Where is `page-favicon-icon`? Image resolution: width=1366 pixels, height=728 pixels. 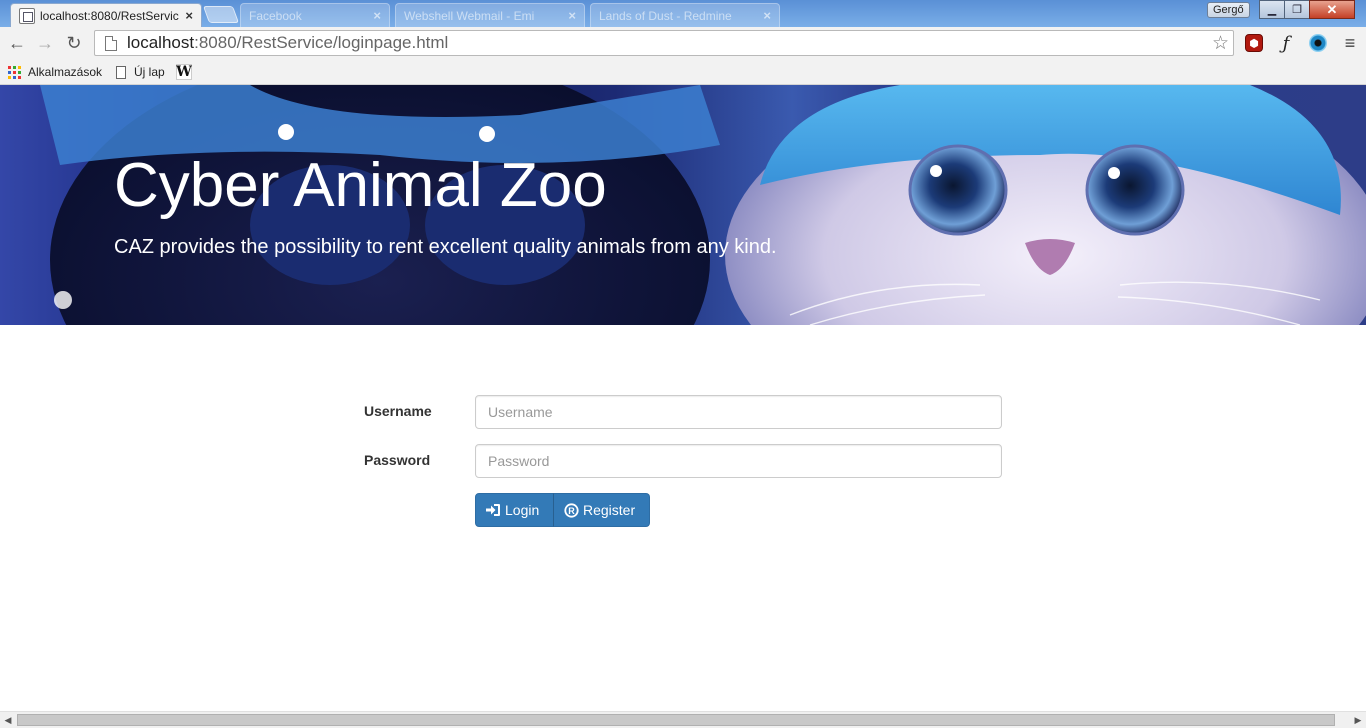
page-favicon-icon is located at coordinates (27, 15).